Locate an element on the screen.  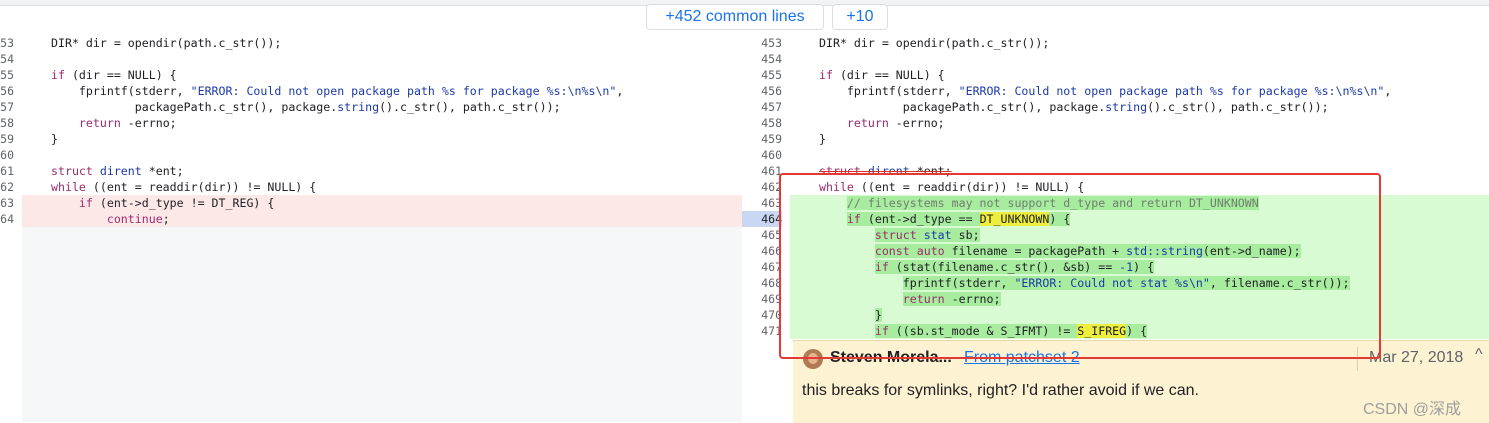
code-line: 59 } is located at coordinates (29, 139).